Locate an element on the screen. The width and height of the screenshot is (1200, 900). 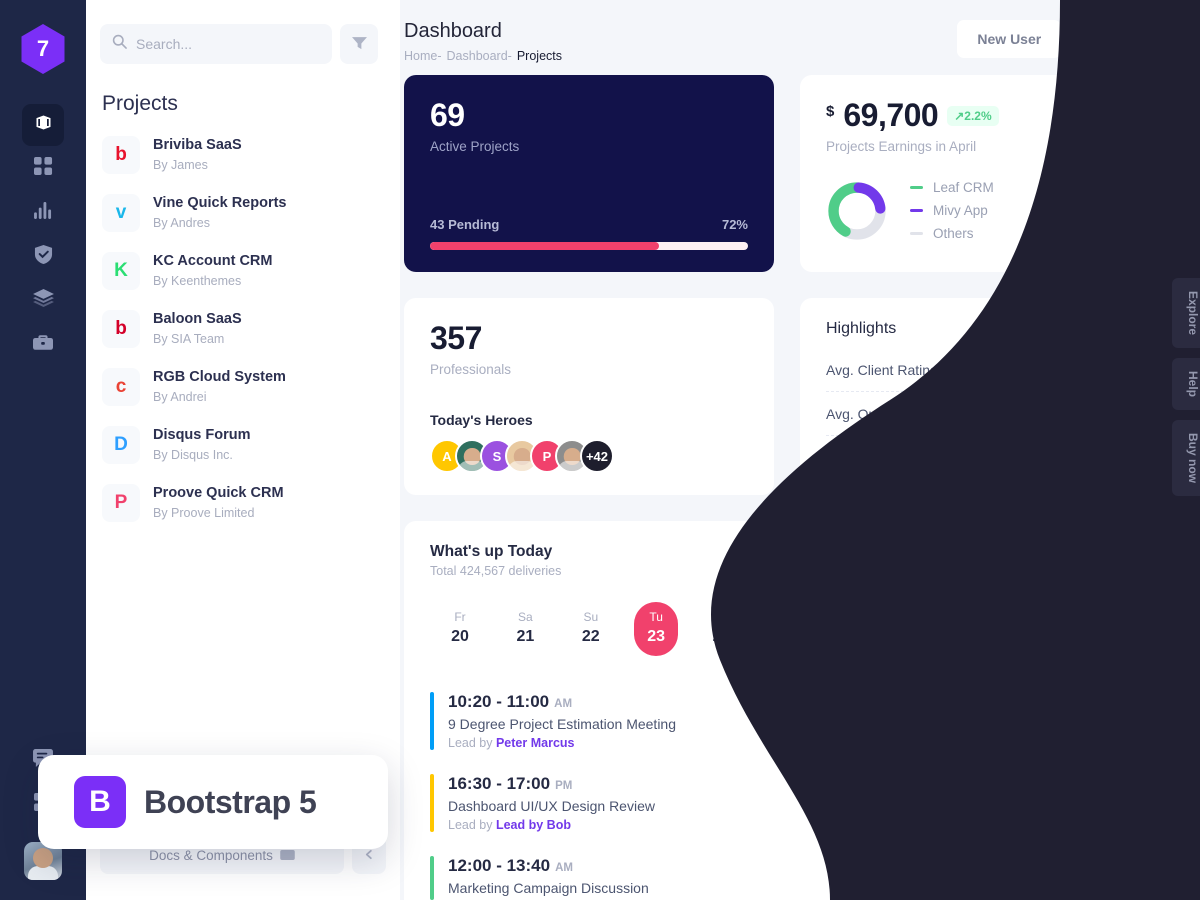
new-goal-button: New Goal is located at coordinates (1123, 39).